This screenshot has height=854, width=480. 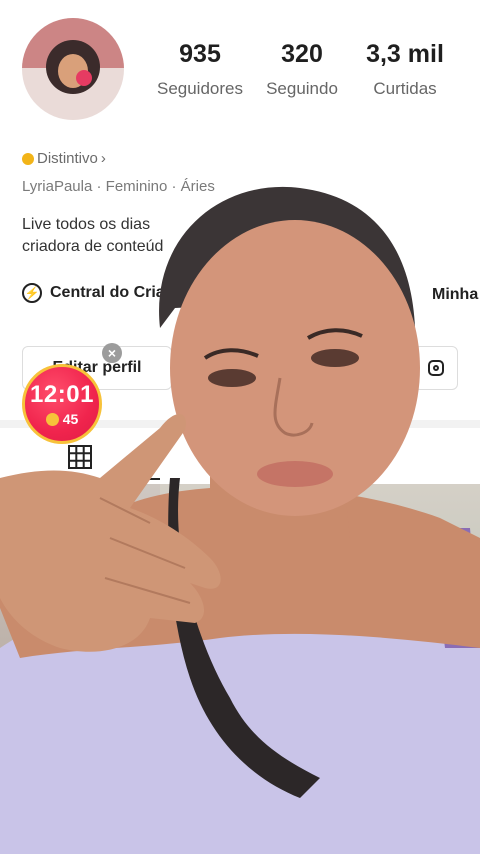 What do you see at coordinates (200, 54) in the screenshot?
I see `followers-count: 935` at bounding box center [200, 54].